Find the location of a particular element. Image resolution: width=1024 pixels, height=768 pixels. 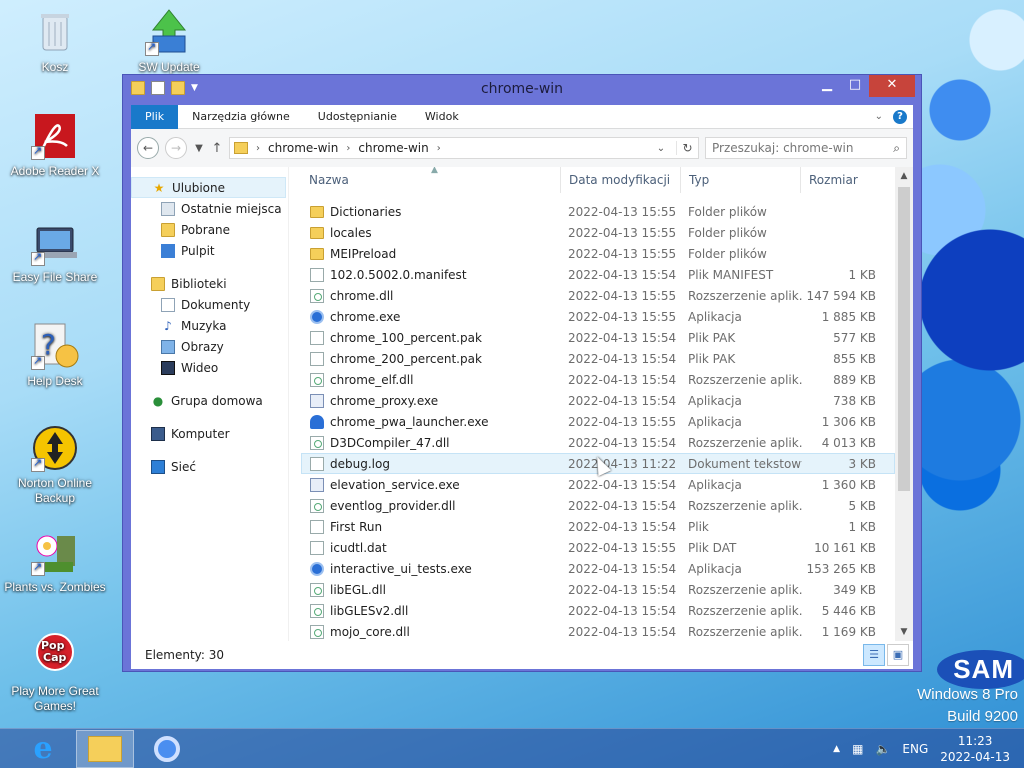

volume-muted-icon: 🔈 is located at coordinates (882, 749).